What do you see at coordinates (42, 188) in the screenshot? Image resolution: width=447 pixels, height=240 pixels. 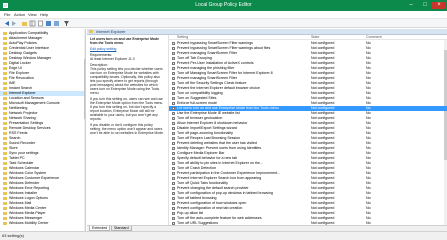 I see `tree-item: Windows Error Reporting` at bounding box center [42, 188].